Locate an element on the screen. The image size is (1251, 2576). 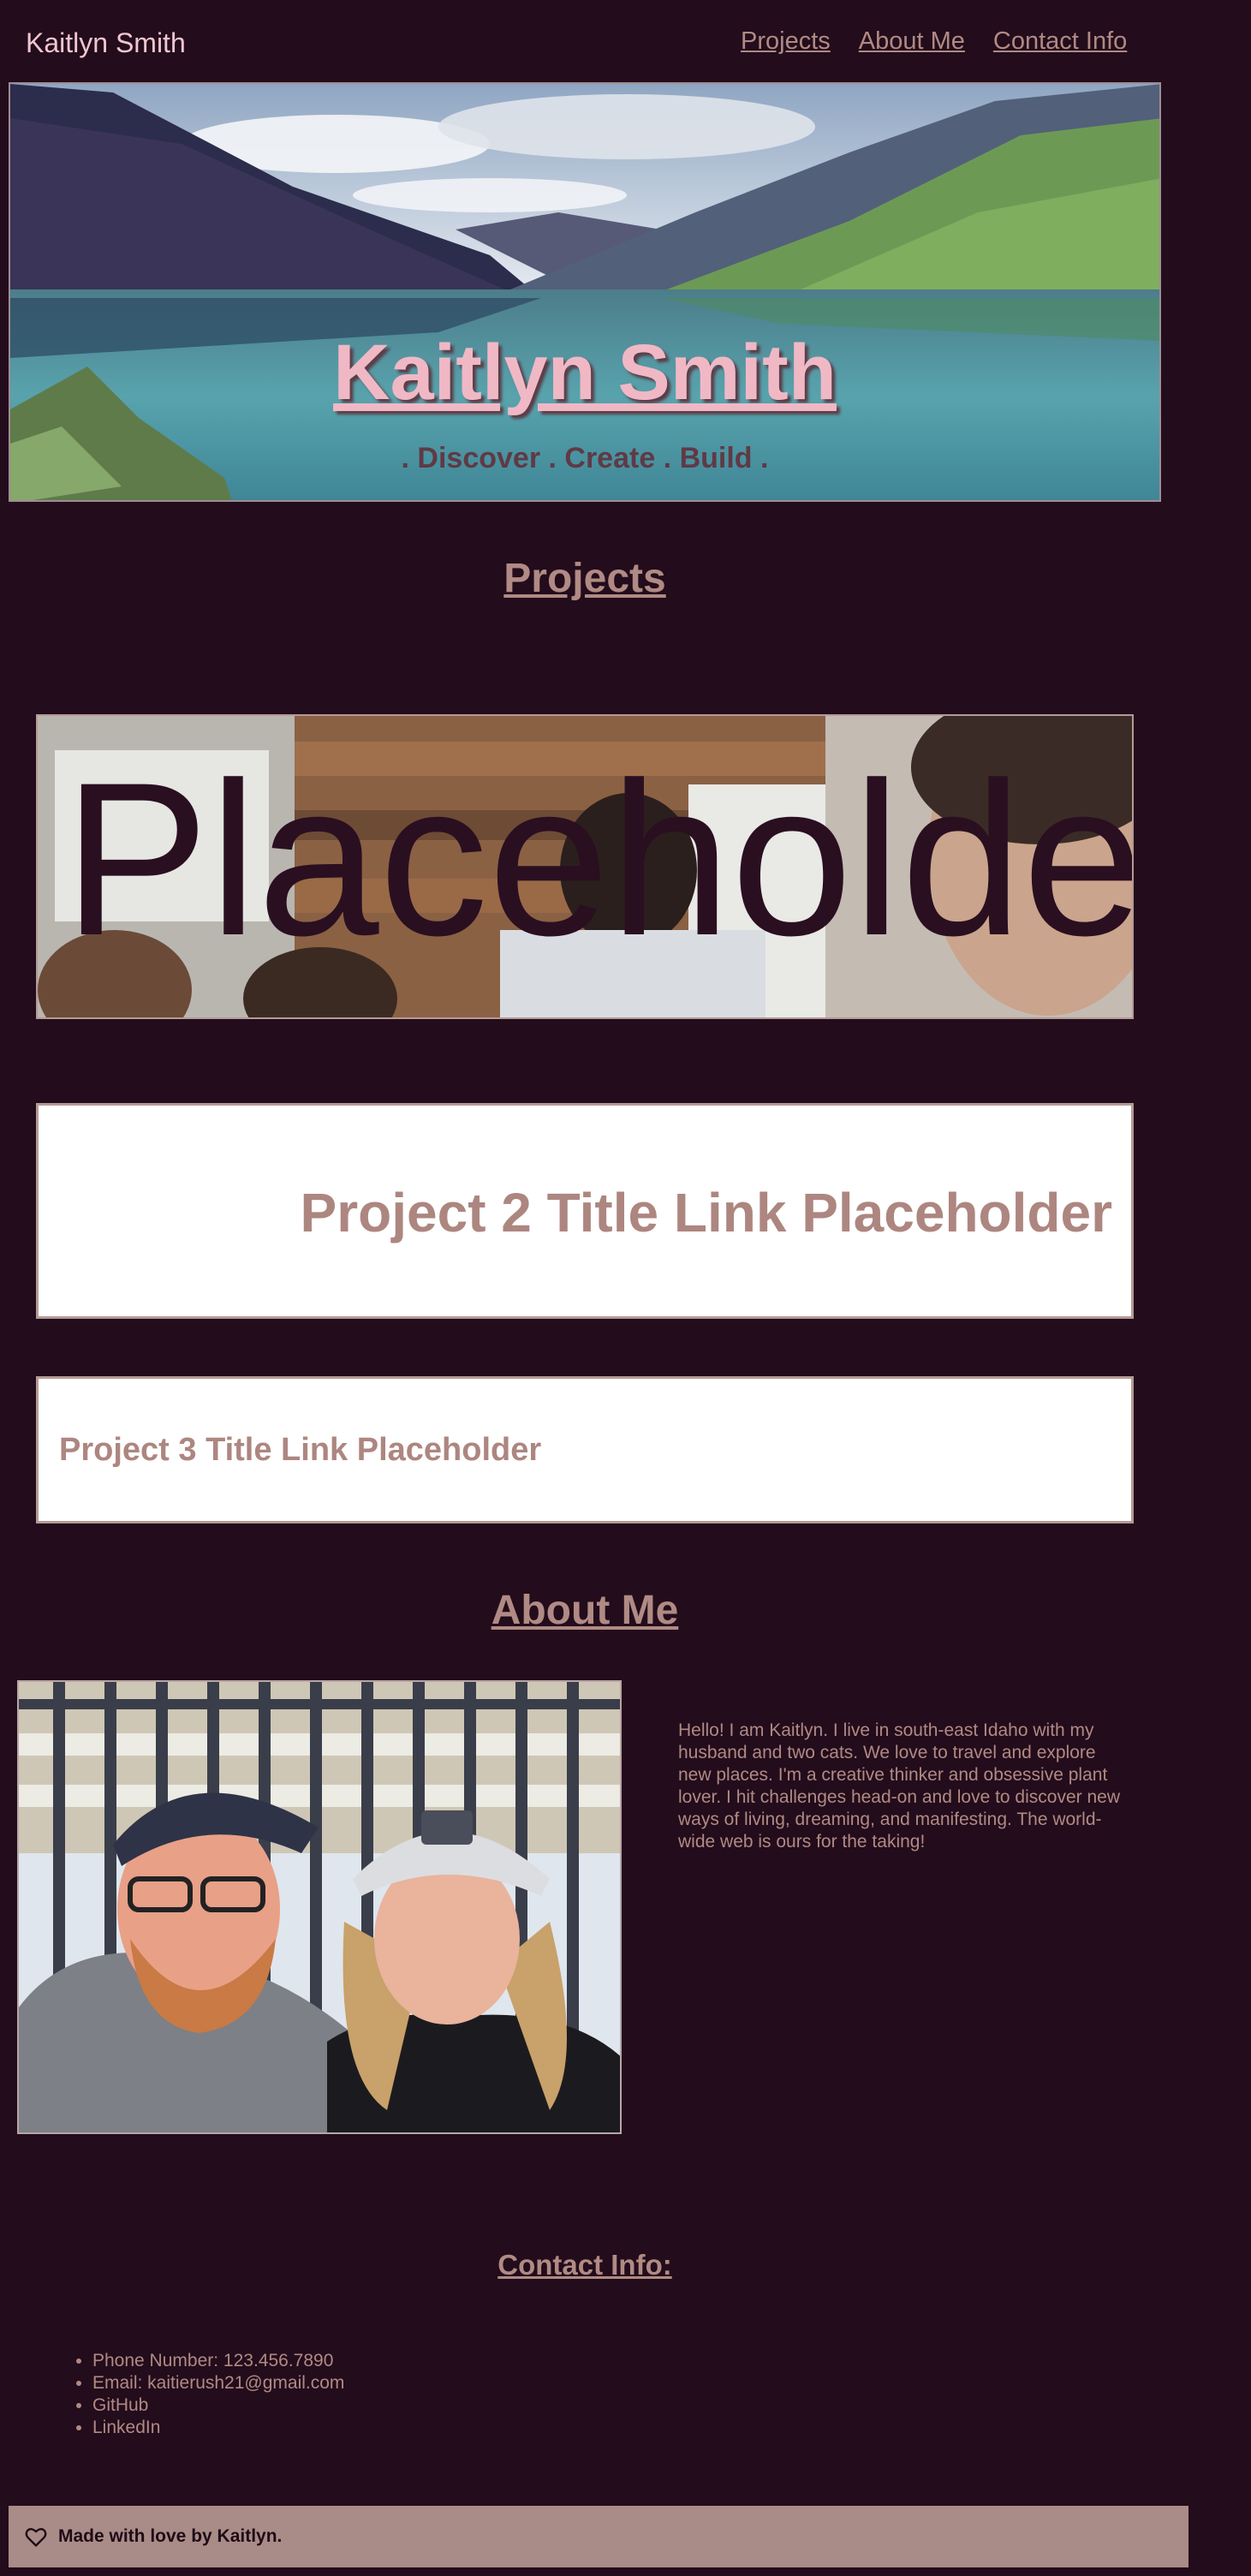
couple-photo-image is located at coordinates (320, 1907).